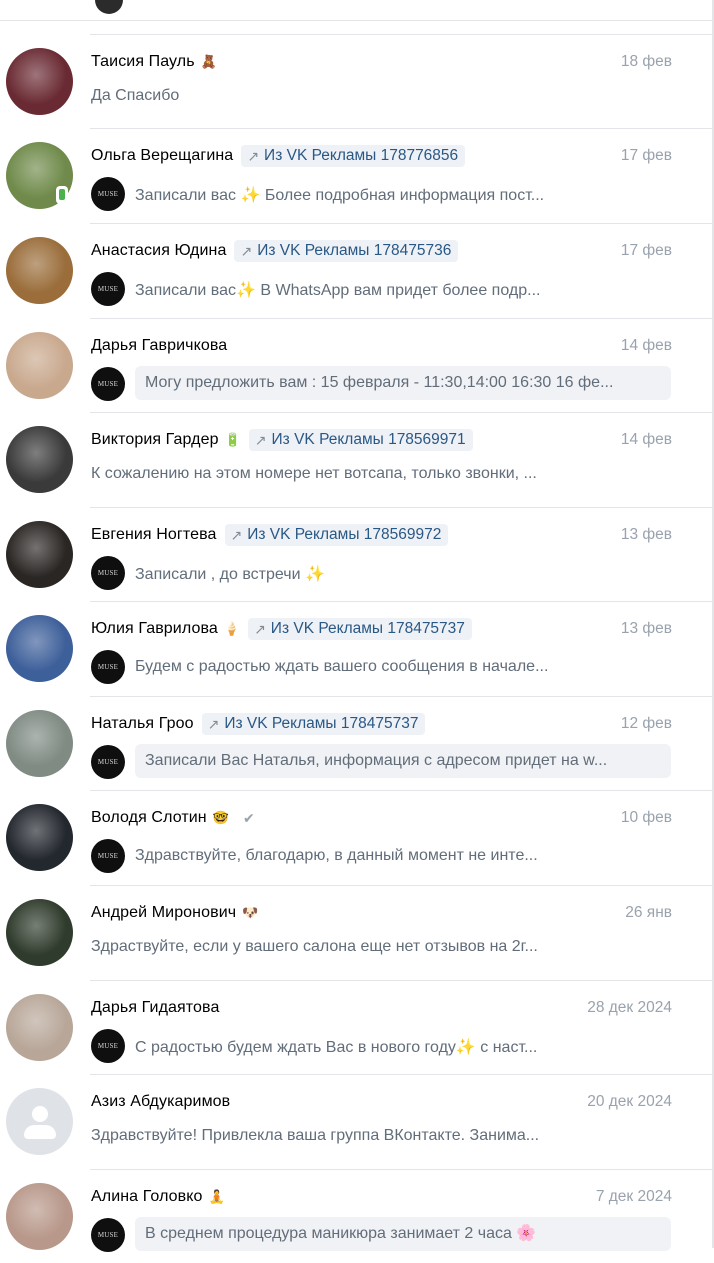  I want to click on message-date: 7 дек 2024, so click(633, 1196).